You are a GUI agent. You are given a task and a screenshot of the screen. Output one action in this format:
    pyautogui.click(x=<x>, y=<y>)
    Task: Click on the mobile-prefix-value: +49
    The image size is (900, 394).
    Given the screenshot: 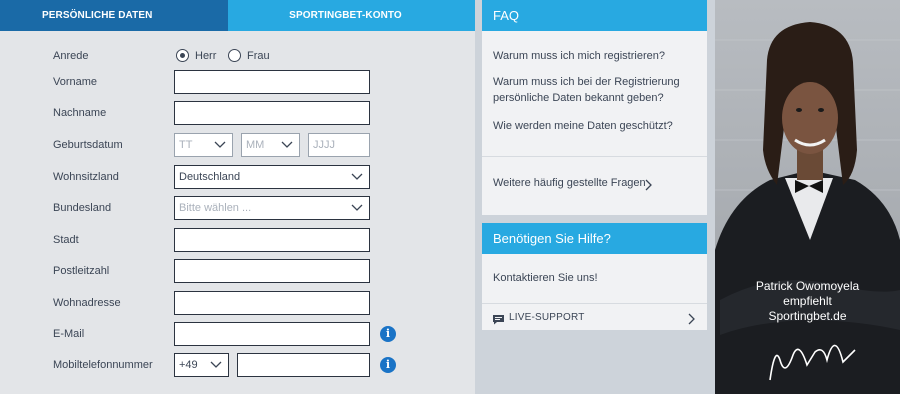 What is the action you would take?
    pyautogui.click(x=188, y=365)
    